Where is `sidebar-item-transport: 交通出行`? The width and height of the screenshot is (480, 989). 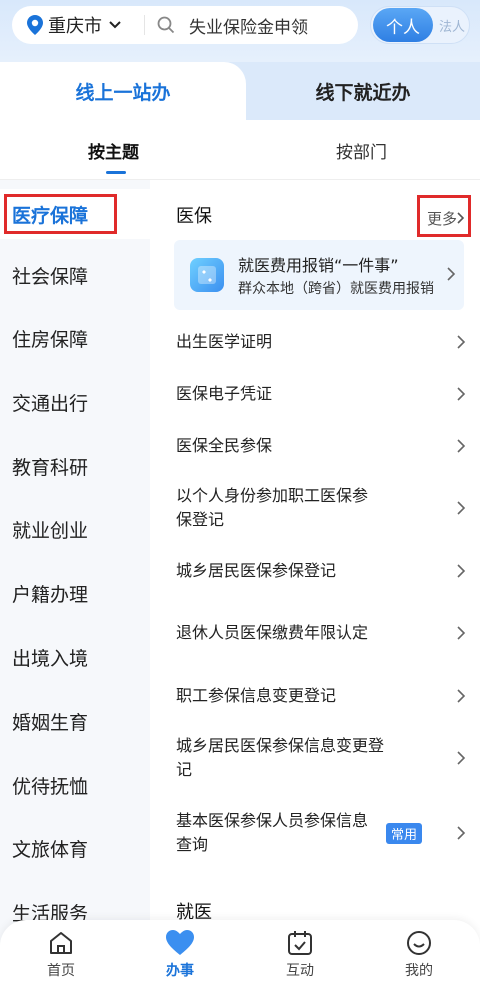 sidebar-item-transport: 交通出行 is located at coordinates (75, 402).